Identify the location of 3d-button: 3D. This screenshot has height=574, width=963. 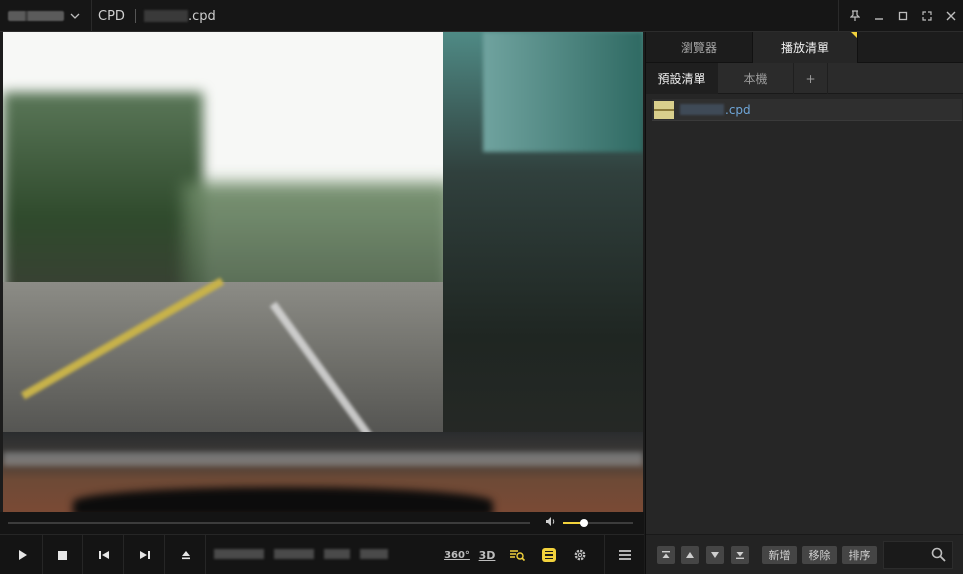
(487, 554).